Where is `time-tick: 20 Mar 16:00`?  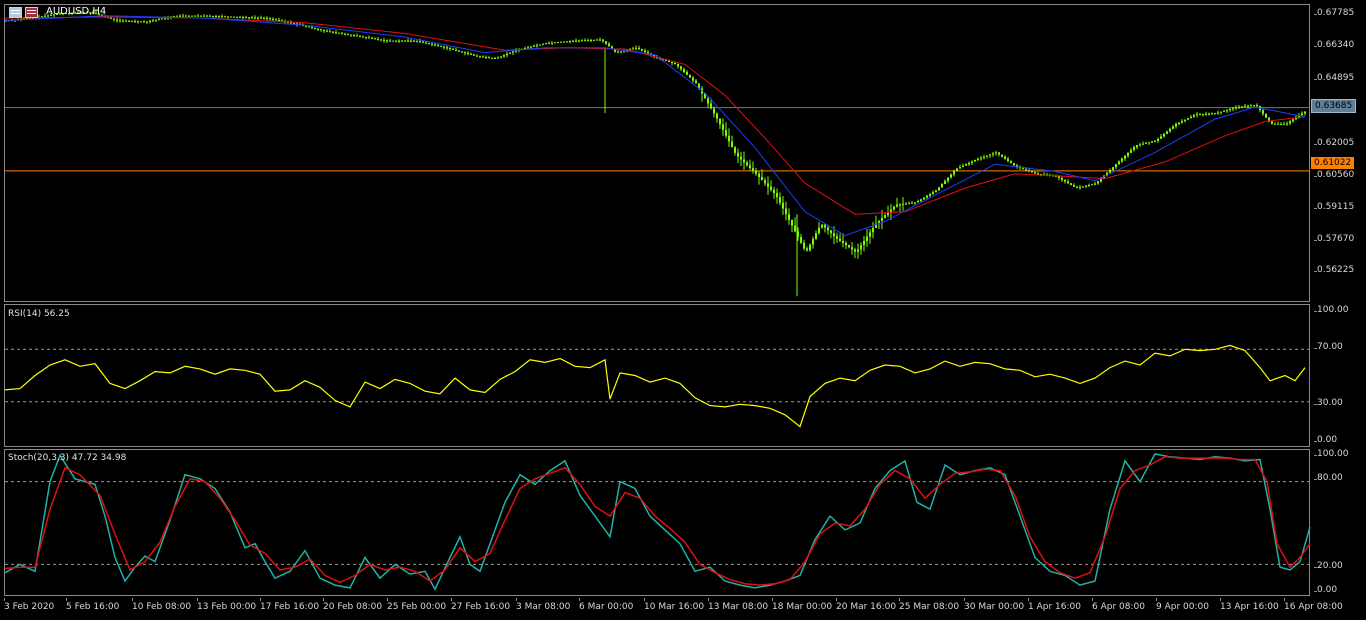 time-tick: 20 Mar 16:00 is located at coordinates (866, 605).